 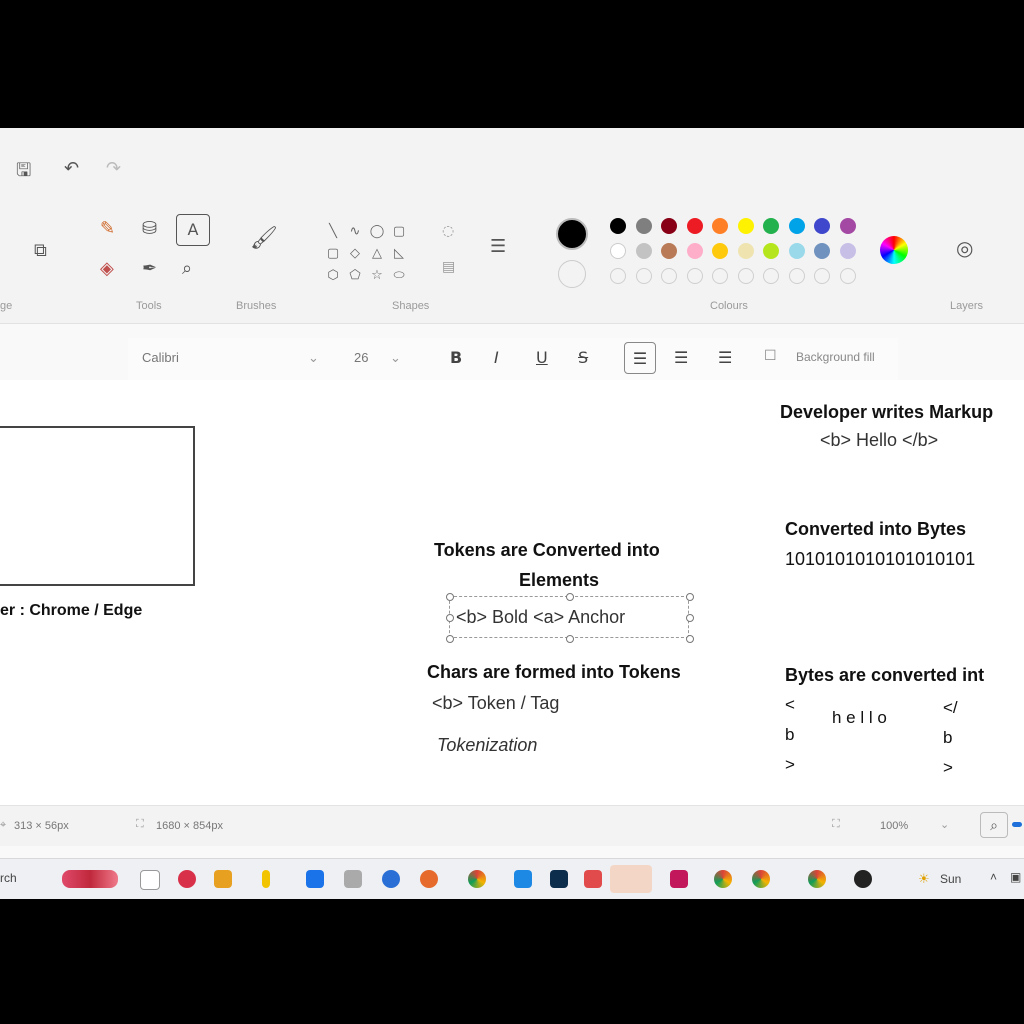 What do you see at coordinates (836, 824) in the screenshot?
I see `fit-icon: ⛶` at bounding box center [836, 824].